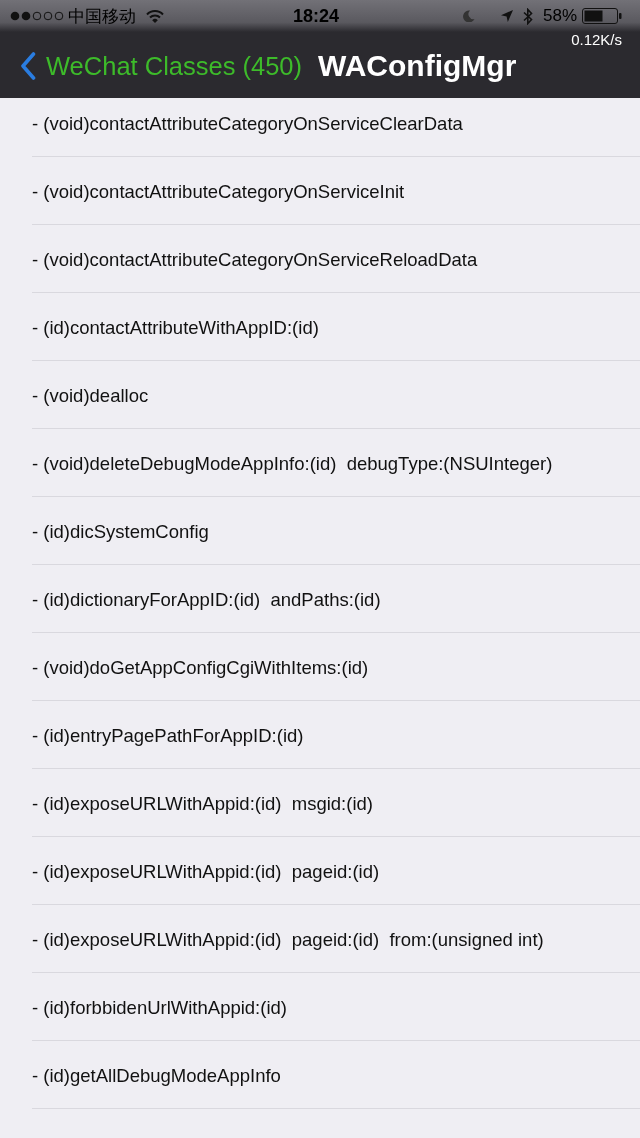 The width and height of the screenshot is (640, 1138). What do you see at coordinates (336, 803) in the screenshot?
I see `method-row: - (id)exposeURLWithAppid:(id) msgid:(id)` at bounding box center [336, 803].